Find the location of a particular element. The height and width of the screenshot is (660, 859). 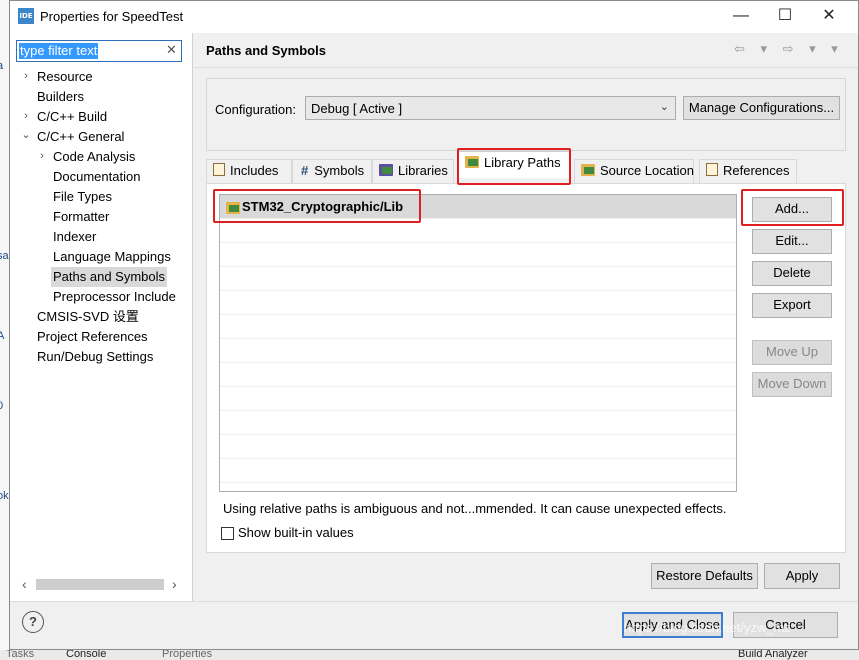

collapse-icon: ⌄ is located at coordinates (26, 134).